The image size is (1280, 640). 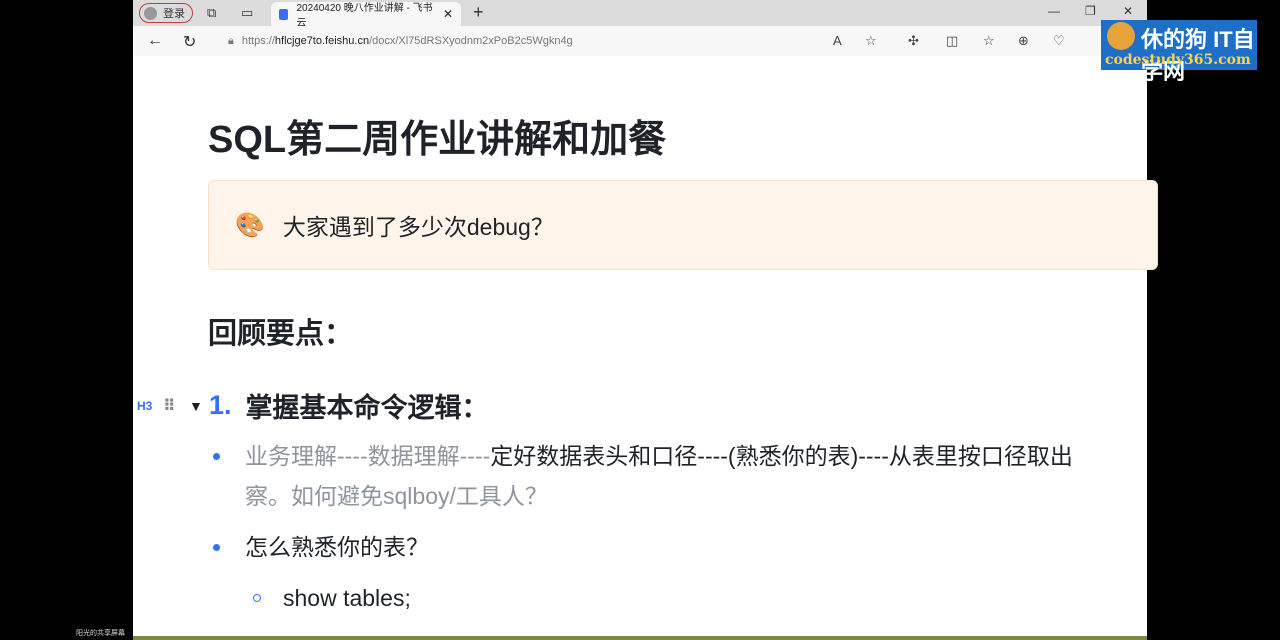 I want to click on favorites-icon: ☆, so click(x=989, y=41).